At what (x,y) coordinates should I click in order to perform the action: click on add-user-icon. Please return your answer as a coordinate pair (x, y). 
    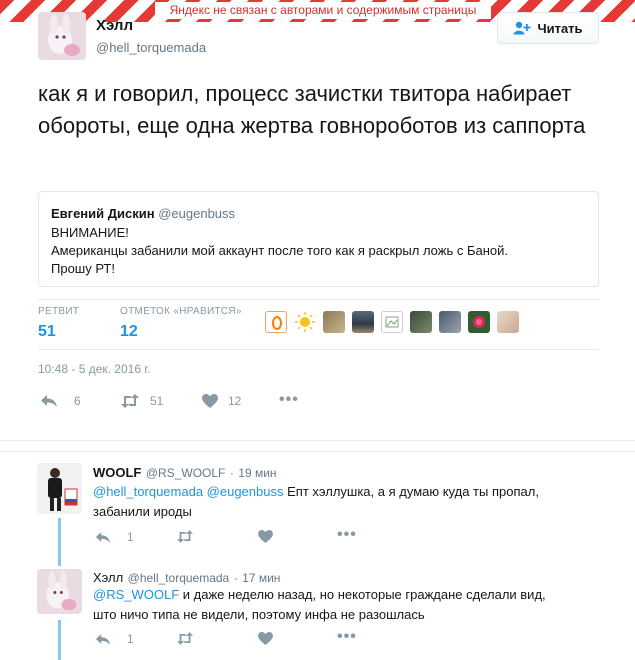
    Looking at the image, I should click on (522, 28).